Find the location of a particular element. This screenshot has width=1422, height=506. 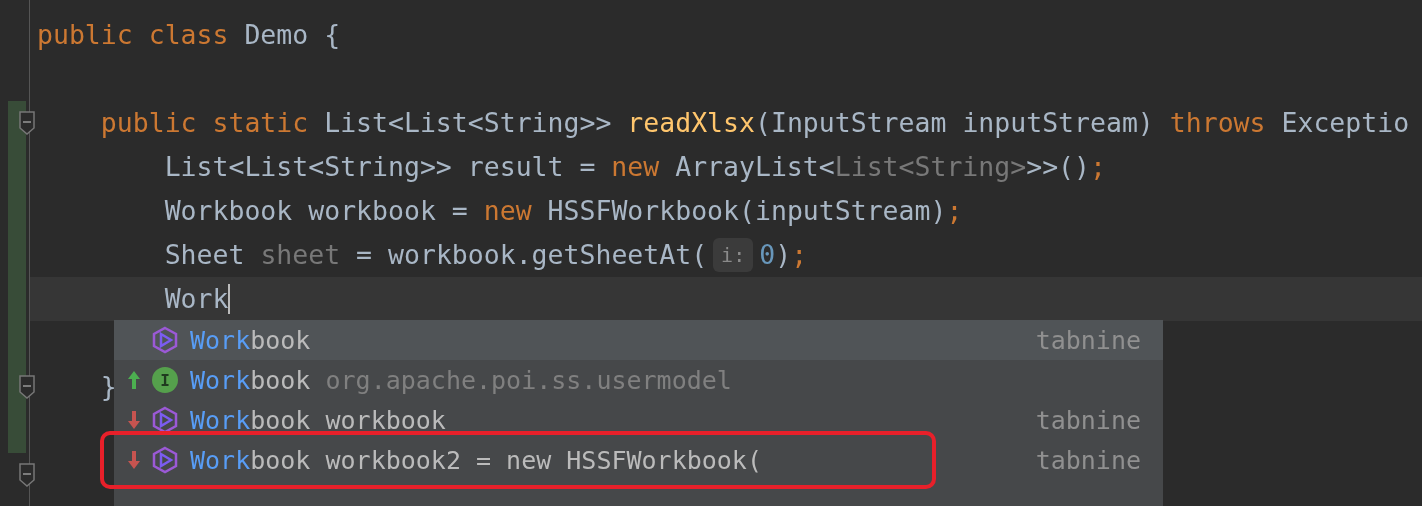

code-token: List<List<String>> is located at coordinates (468, 123).